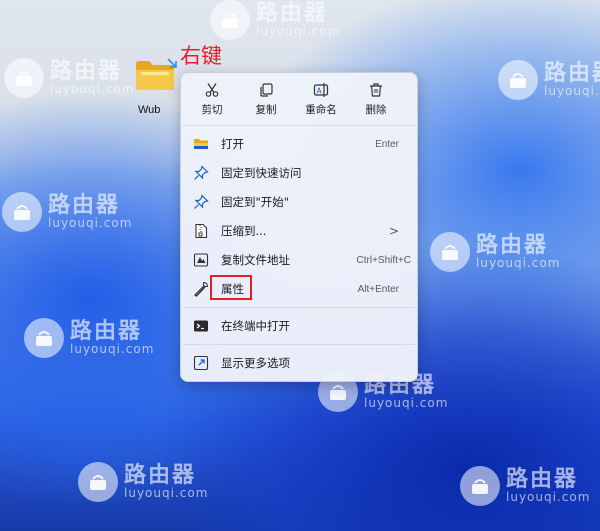  What do you see at coordinates (376, 110) in the screenshot?
I see `delete-label: 删除` at bounding box center [376, 110].